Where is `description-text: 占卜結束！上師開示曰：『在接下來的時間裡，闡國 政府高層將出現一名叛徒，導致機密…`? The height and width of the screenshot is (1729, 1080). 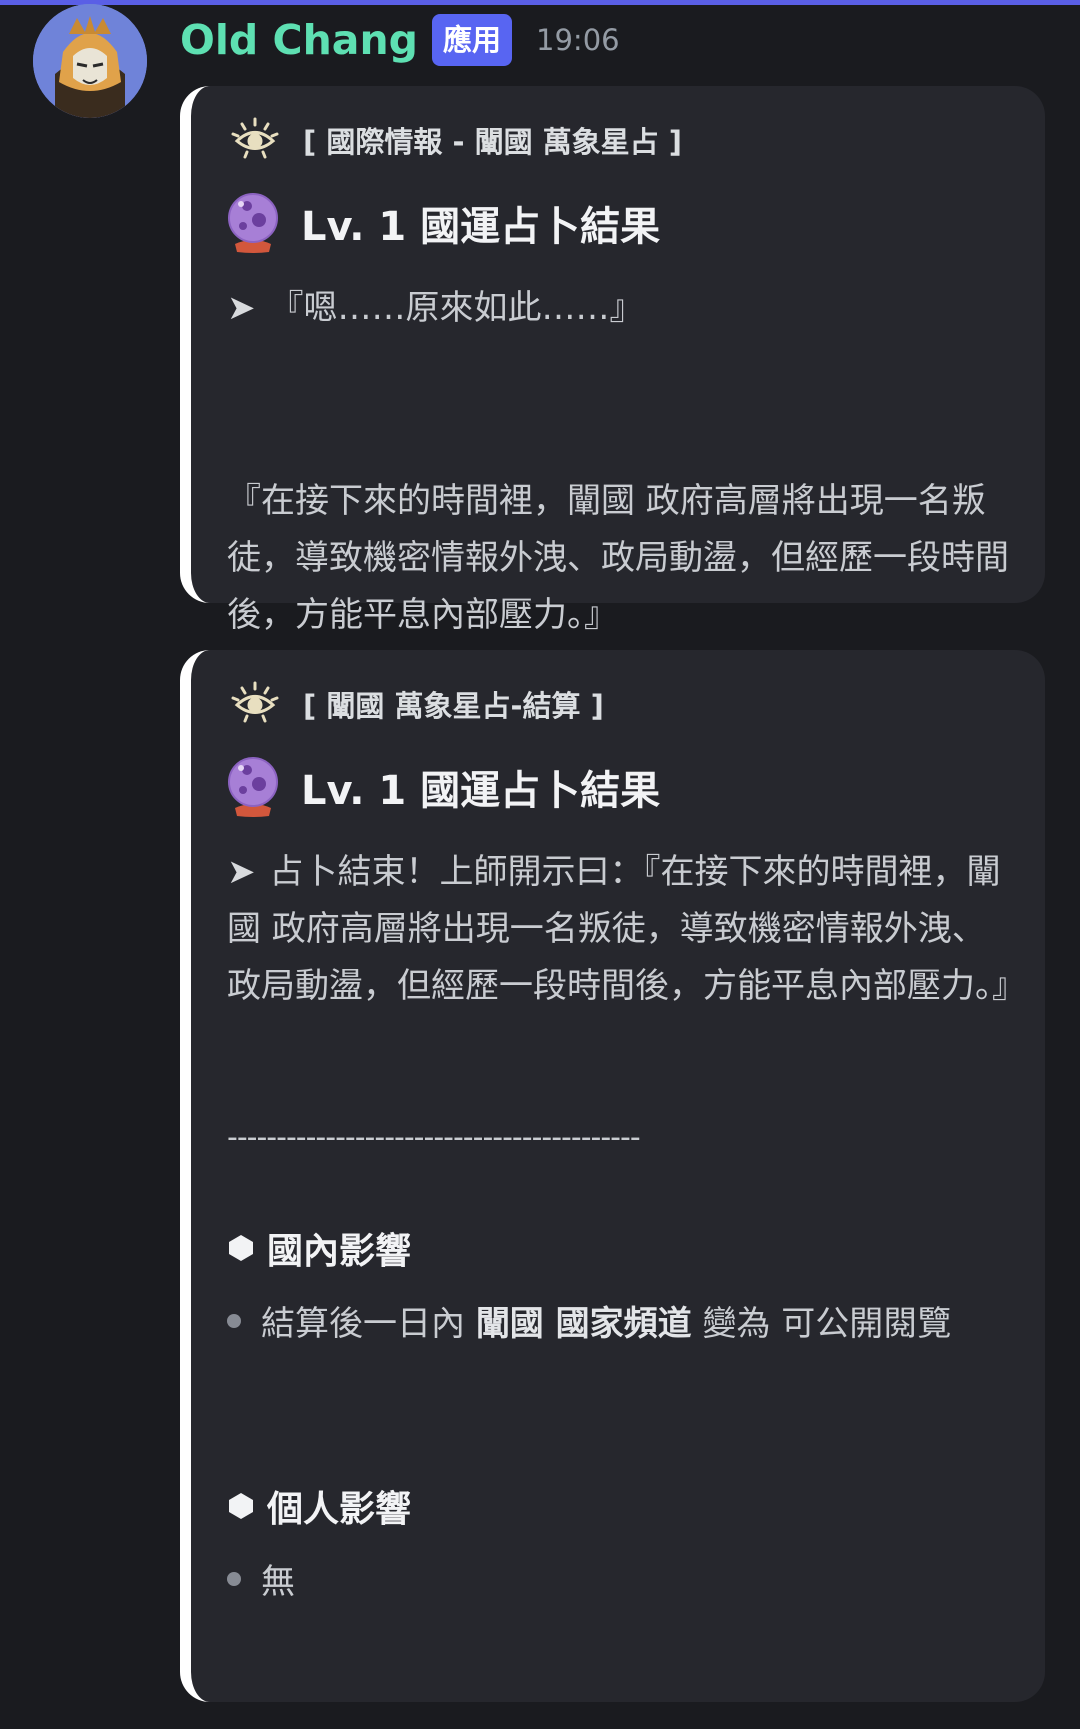
description-text: 占卜結束！上師開示曰：『在接下來的時間裡，闡國 政府高層將出現一名叛徒，導致機密… is located at coordinates (626, 929).